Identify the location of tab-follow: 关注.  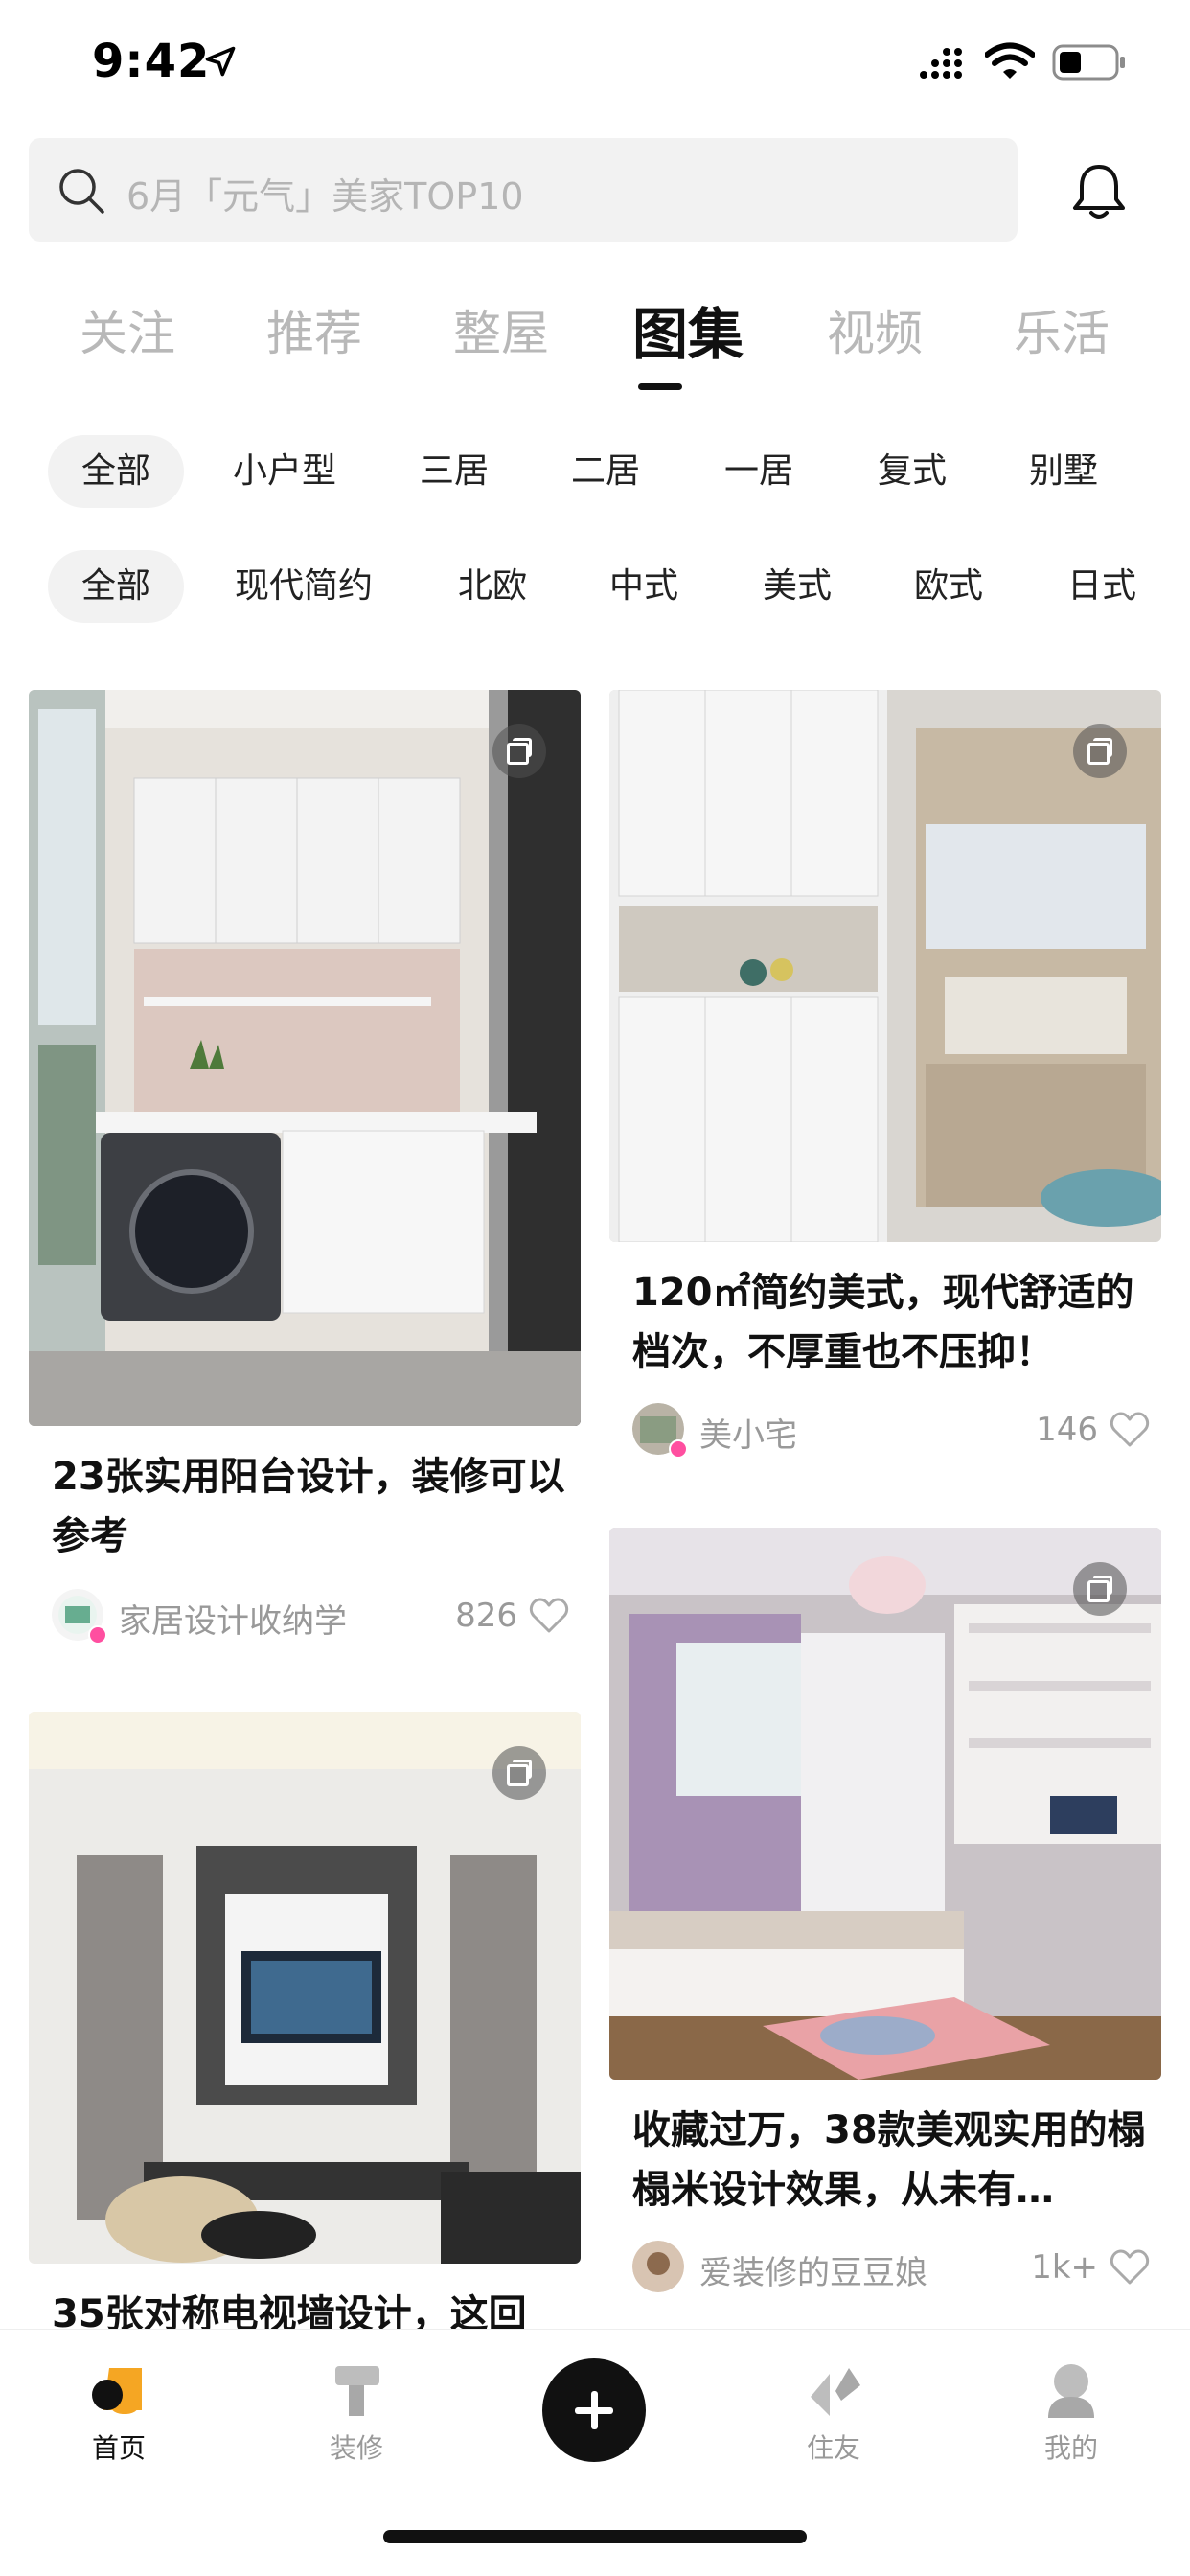
(128, 329).